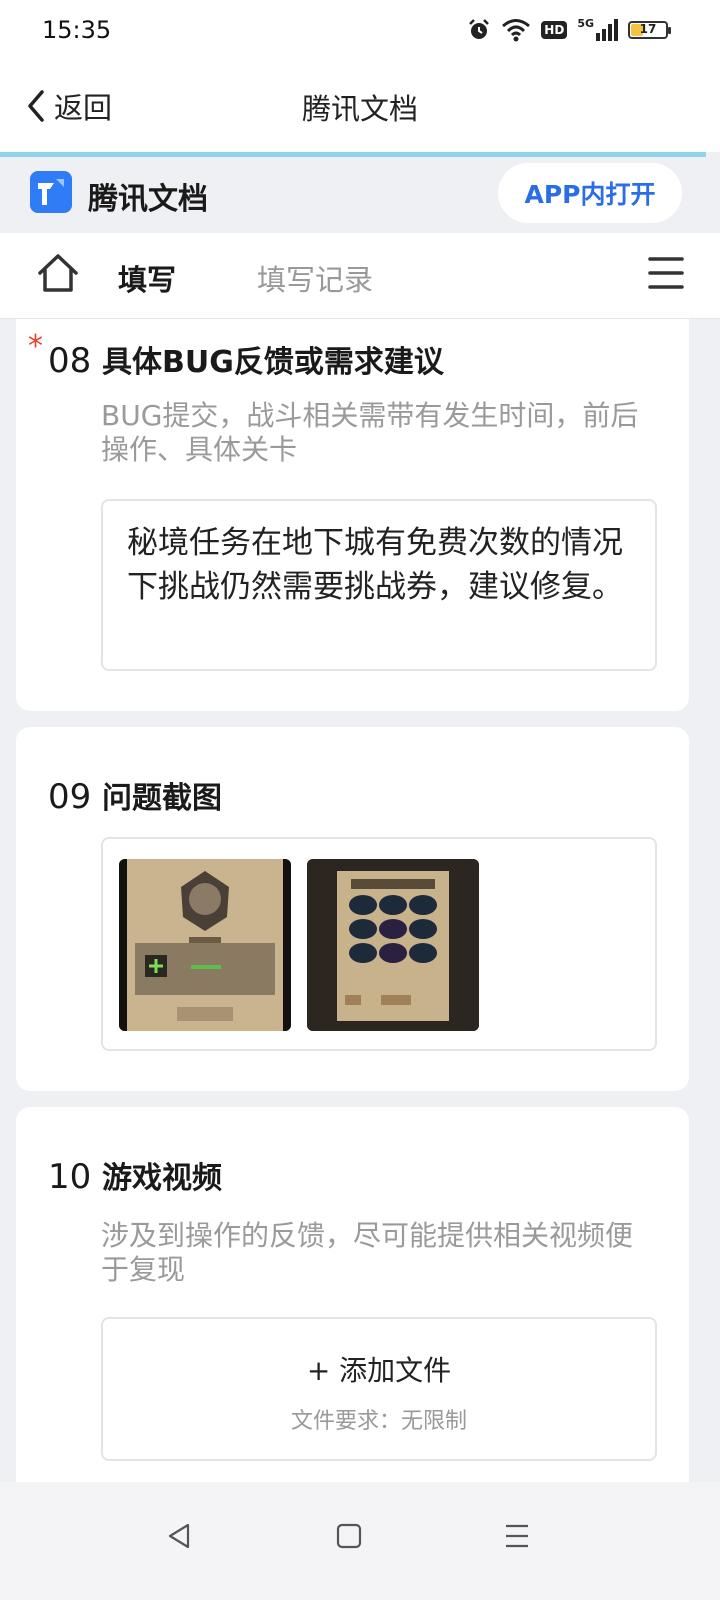 This screenshot has height=1600, width=720. What do you see at coordinates (349, 1536) in the screenshot?
I see `home-square-icon` at bounding box center [349, 1536].